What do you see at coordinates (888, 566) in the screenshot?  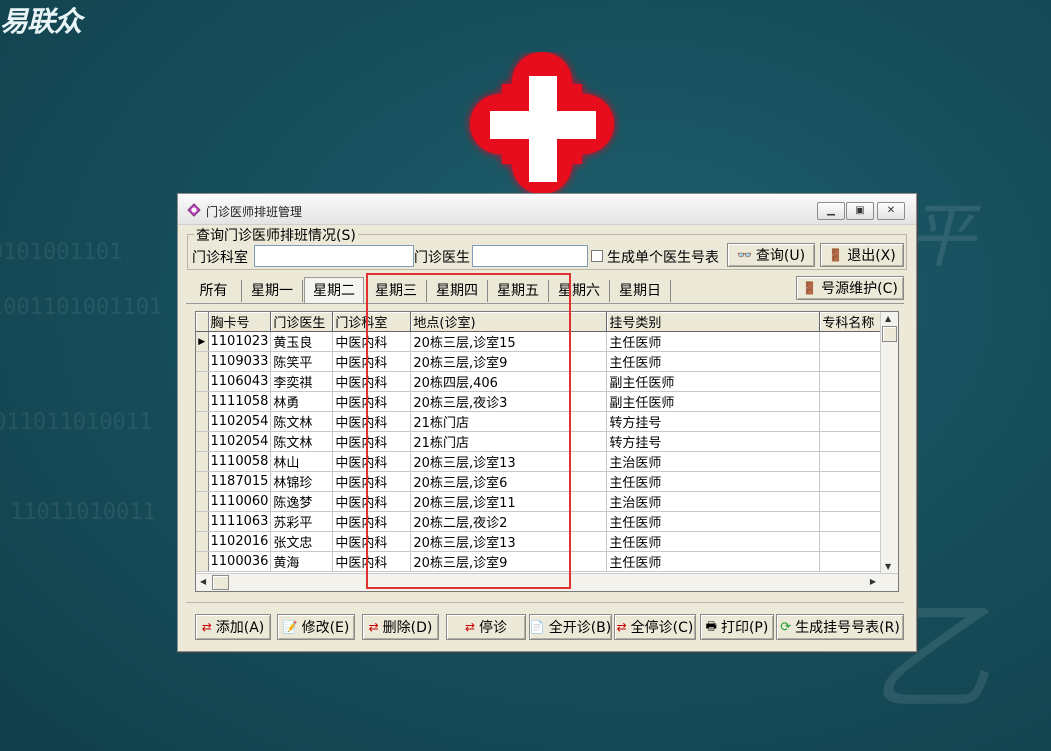 I see `scroll-down-arrow-icon: ▼` at bounding box center [888, 566].